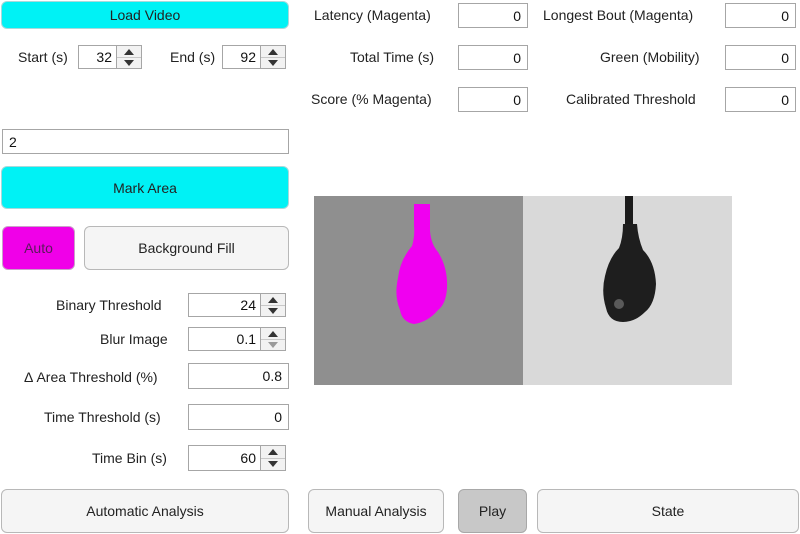 The width and height of the screenshot is (800, 534). I want to click on end-label: End (s), so click(193, 57).